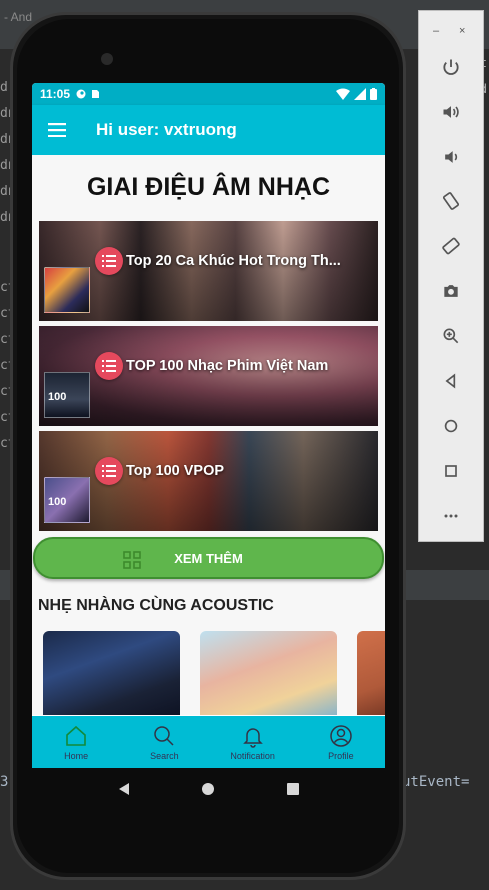  I want to click on playlist-label: TOP 100 Nhạc Phim Việt Nam, so click(211, 366).